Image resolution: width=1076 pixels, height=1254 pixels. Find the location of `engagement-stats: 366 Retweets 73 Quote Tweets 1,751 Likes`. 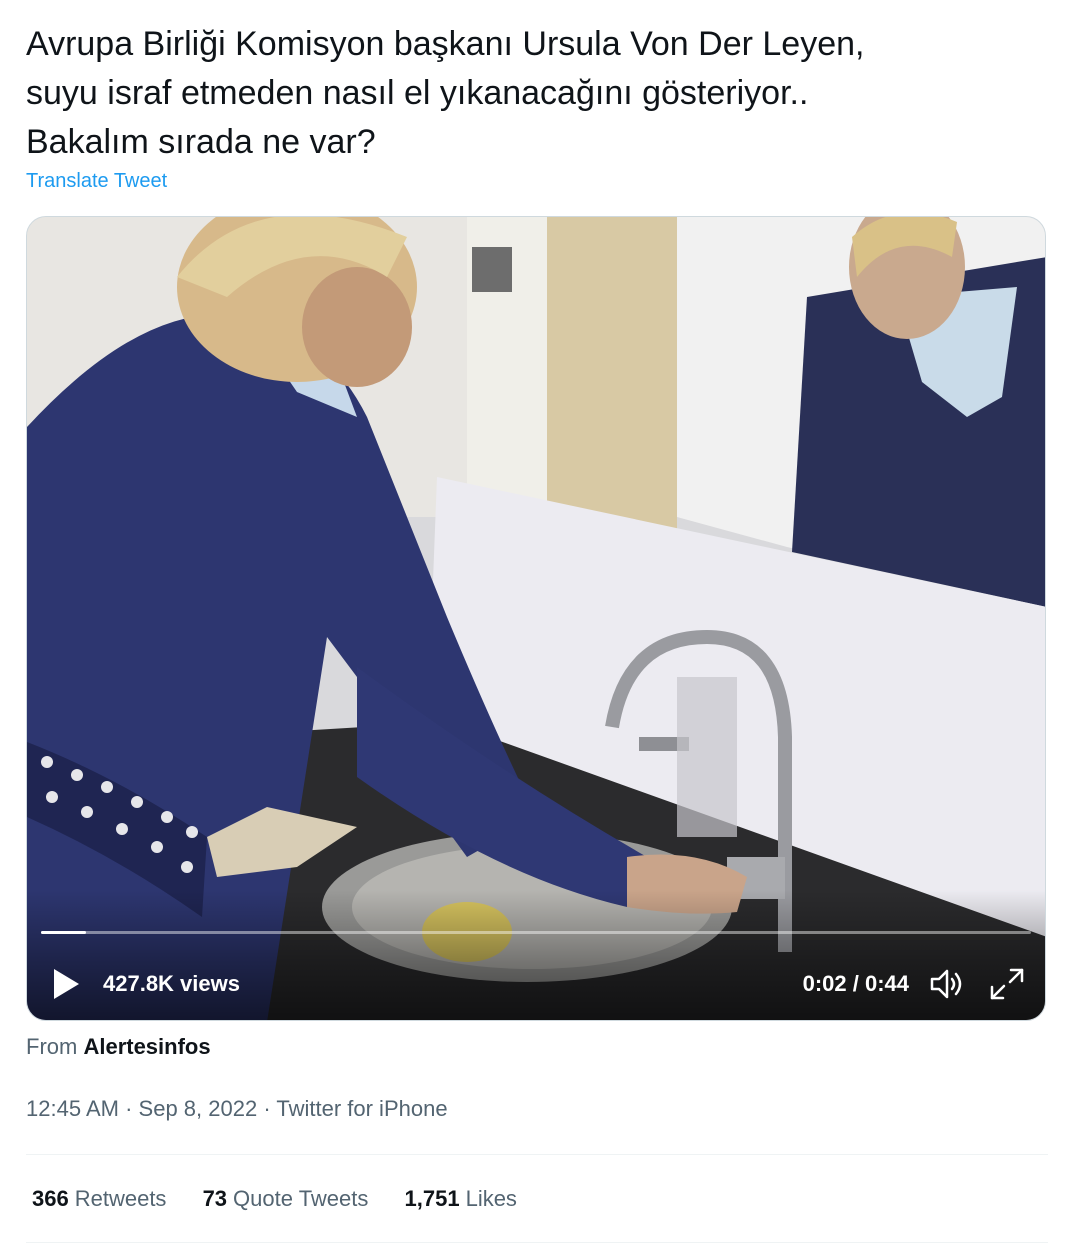

engagement-stats: 366 Retweets 73 Quote Tweets 1,751 Likes is located at coordinates (289, 1199).